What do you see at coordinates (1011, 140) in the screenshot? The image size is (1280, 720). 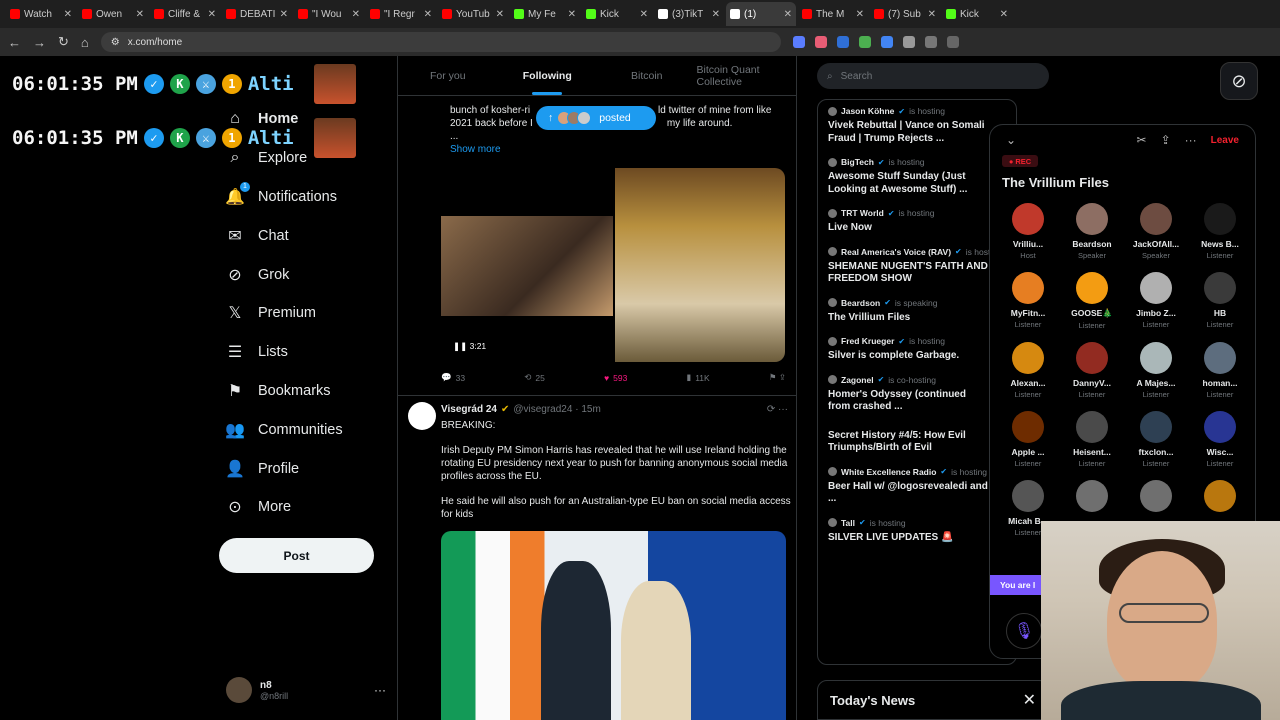 I see `collapse-icon: ⌄` at bounding box center [1011, 140].